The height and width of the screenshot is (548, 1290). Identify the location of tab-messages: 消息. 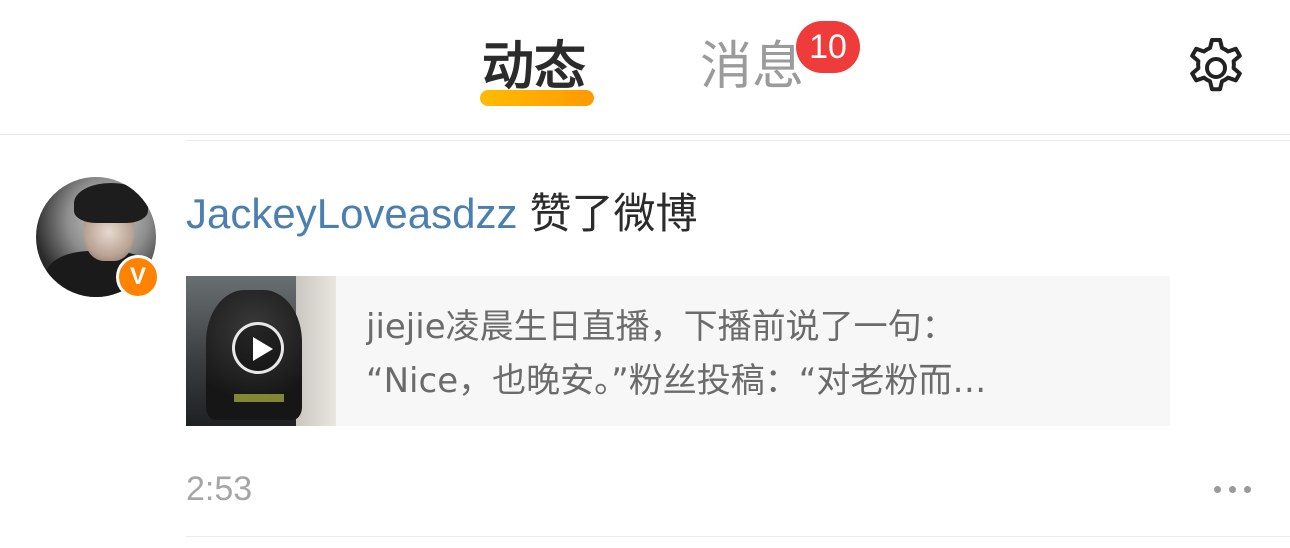
(752, 67).